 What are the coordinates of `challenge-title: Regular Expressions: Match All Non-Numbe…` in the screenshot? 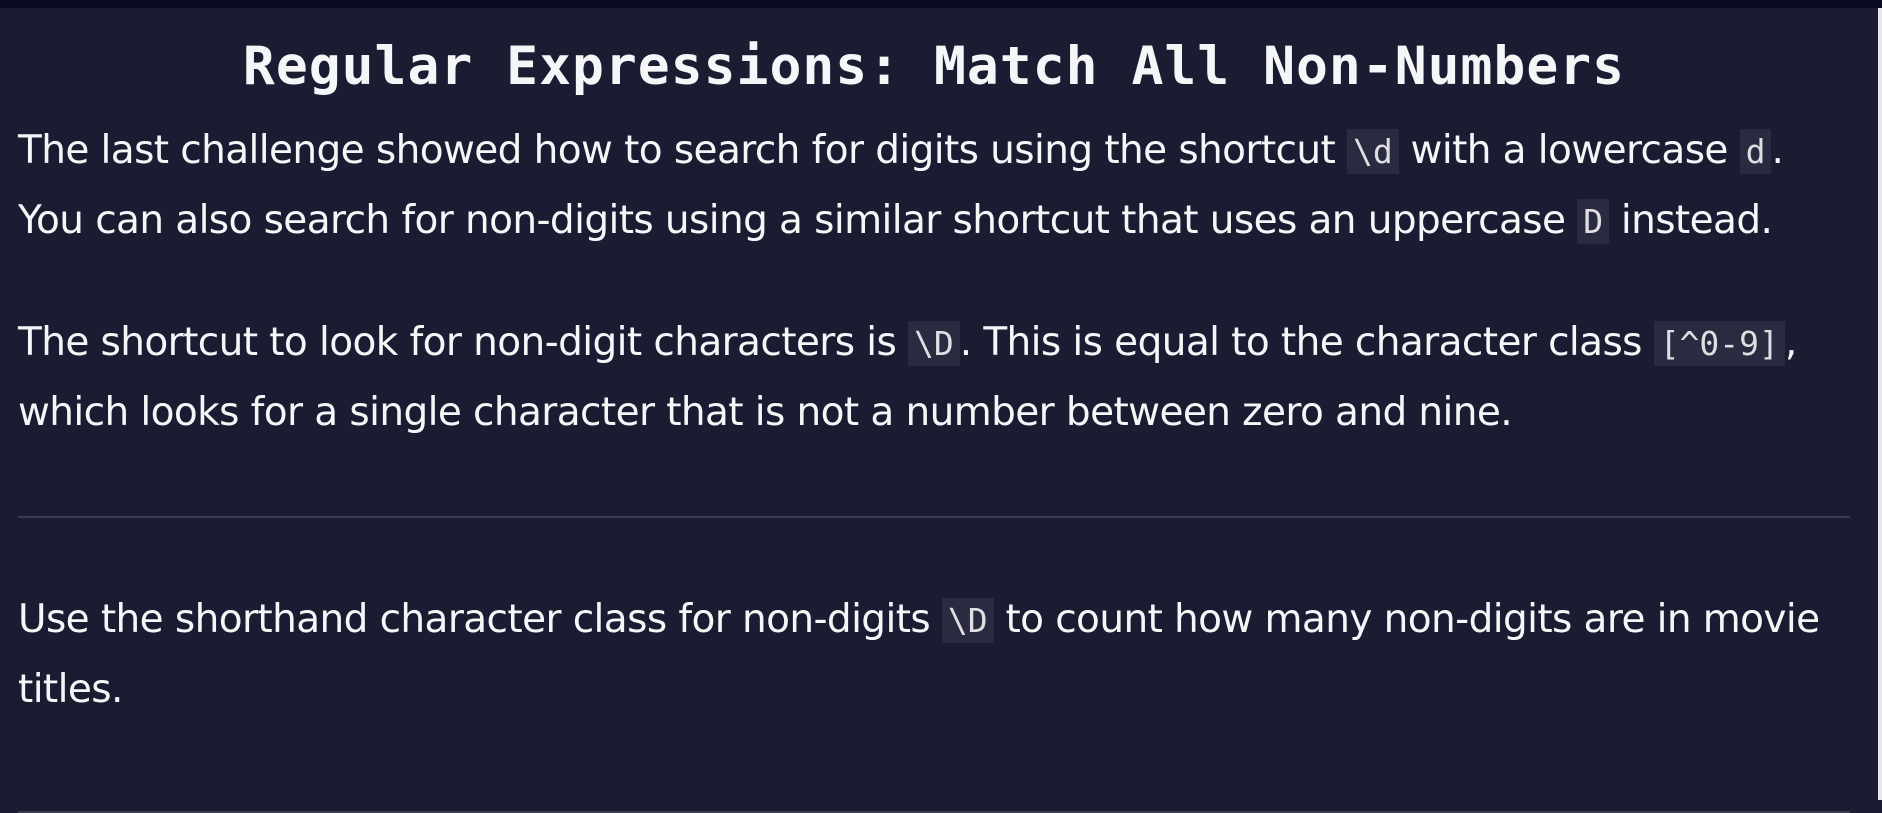 It's located at (934, 66).